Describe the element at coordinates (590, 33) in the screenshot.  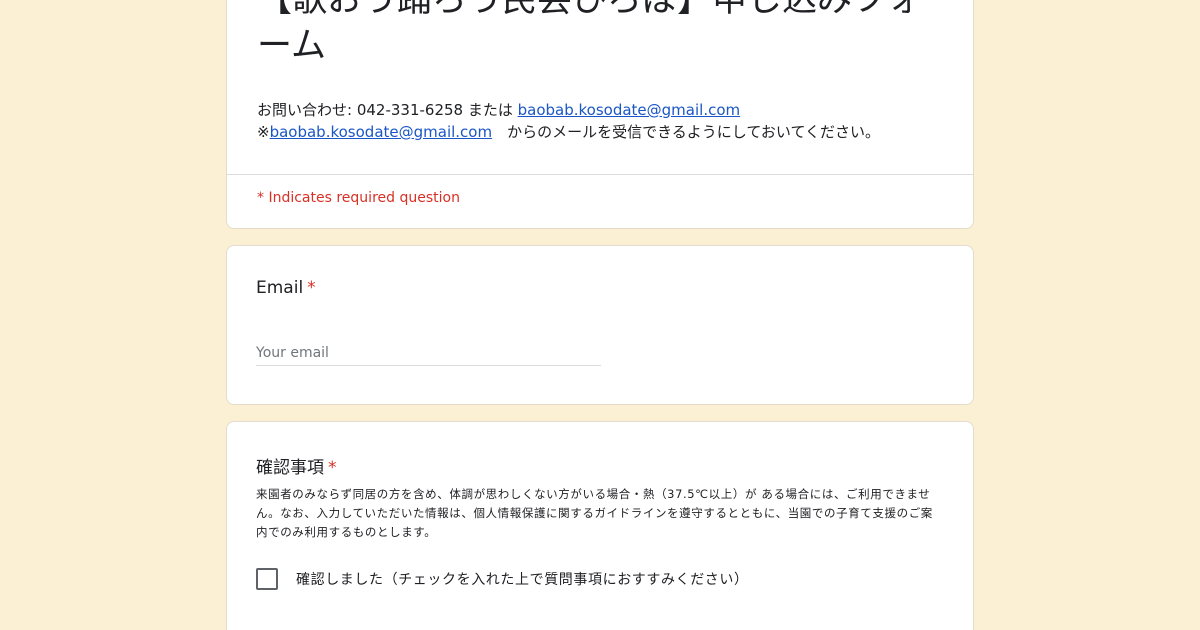
I see `form-title: 【歌おう踊ろう民芸ひろば】申し込みフォーム` at that location.